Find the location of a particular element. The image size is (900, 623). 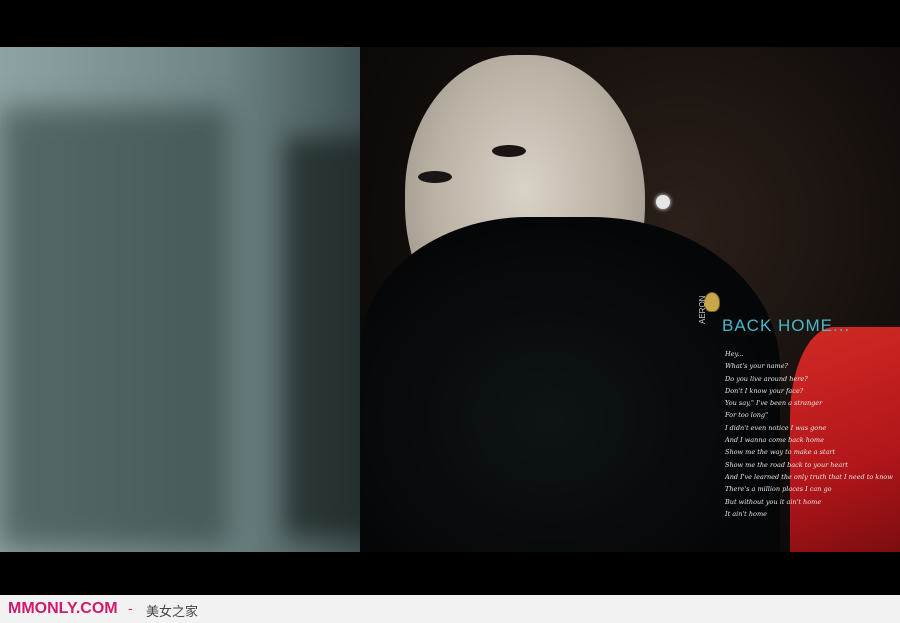

lyric-line: I didn't even notice I was gone is located at coordinates (776, 427).